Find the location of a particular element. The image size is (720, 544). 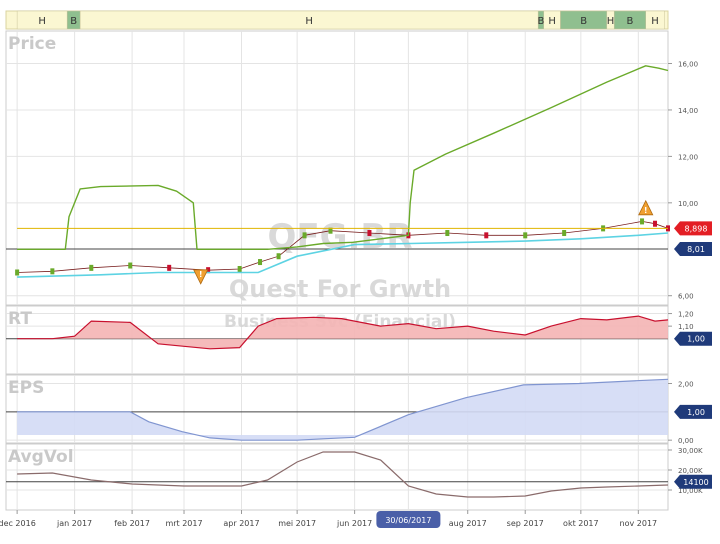

y-tick-label: 16,00 is located at coordinates (688, 65).